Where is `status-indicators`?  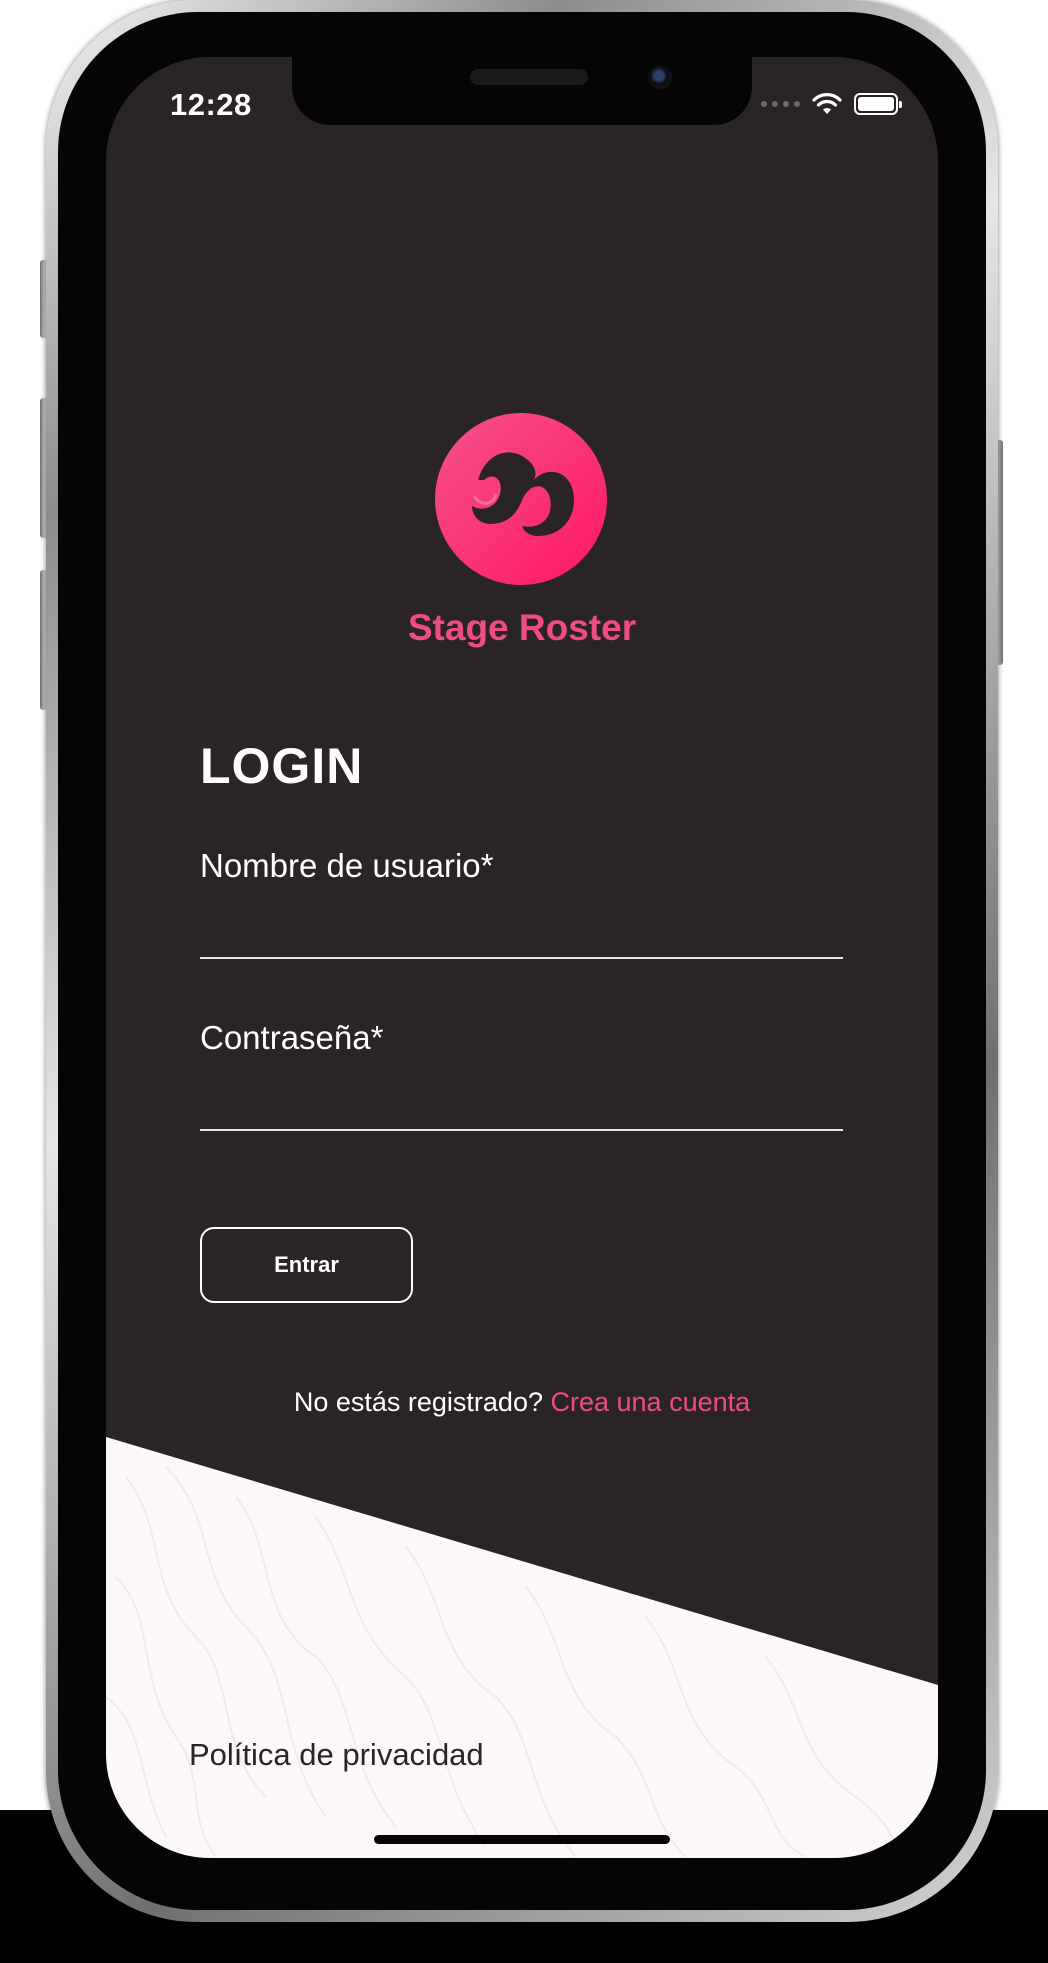
status-indicators is located at coordinates (831, 104).